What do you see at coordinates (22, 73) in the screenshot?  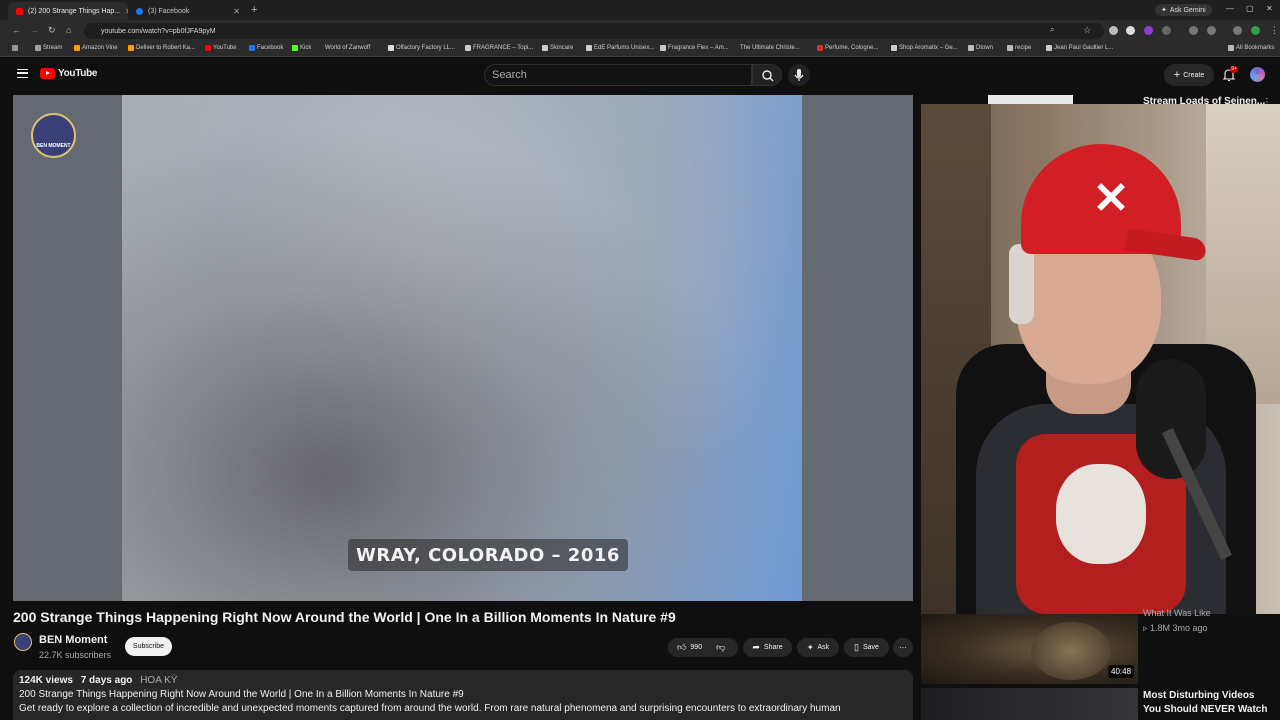 I see `menu-icon` at bounding box center [22, 73].